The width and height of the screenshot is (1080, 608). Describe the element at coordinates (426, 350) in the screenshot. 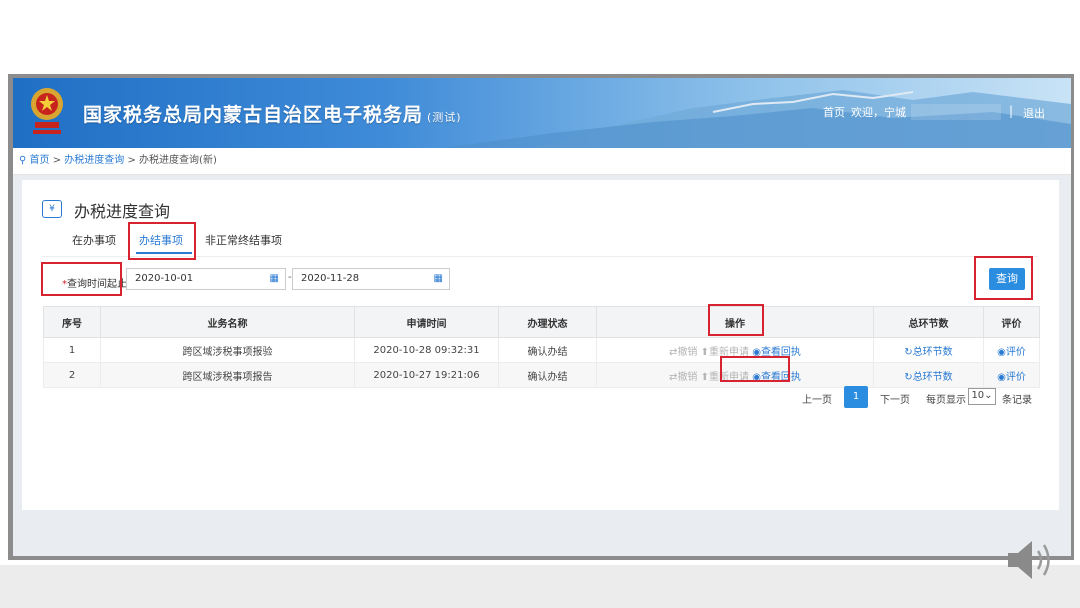

I see `cell-time: 2020-10-28 09:32:31` at that location.